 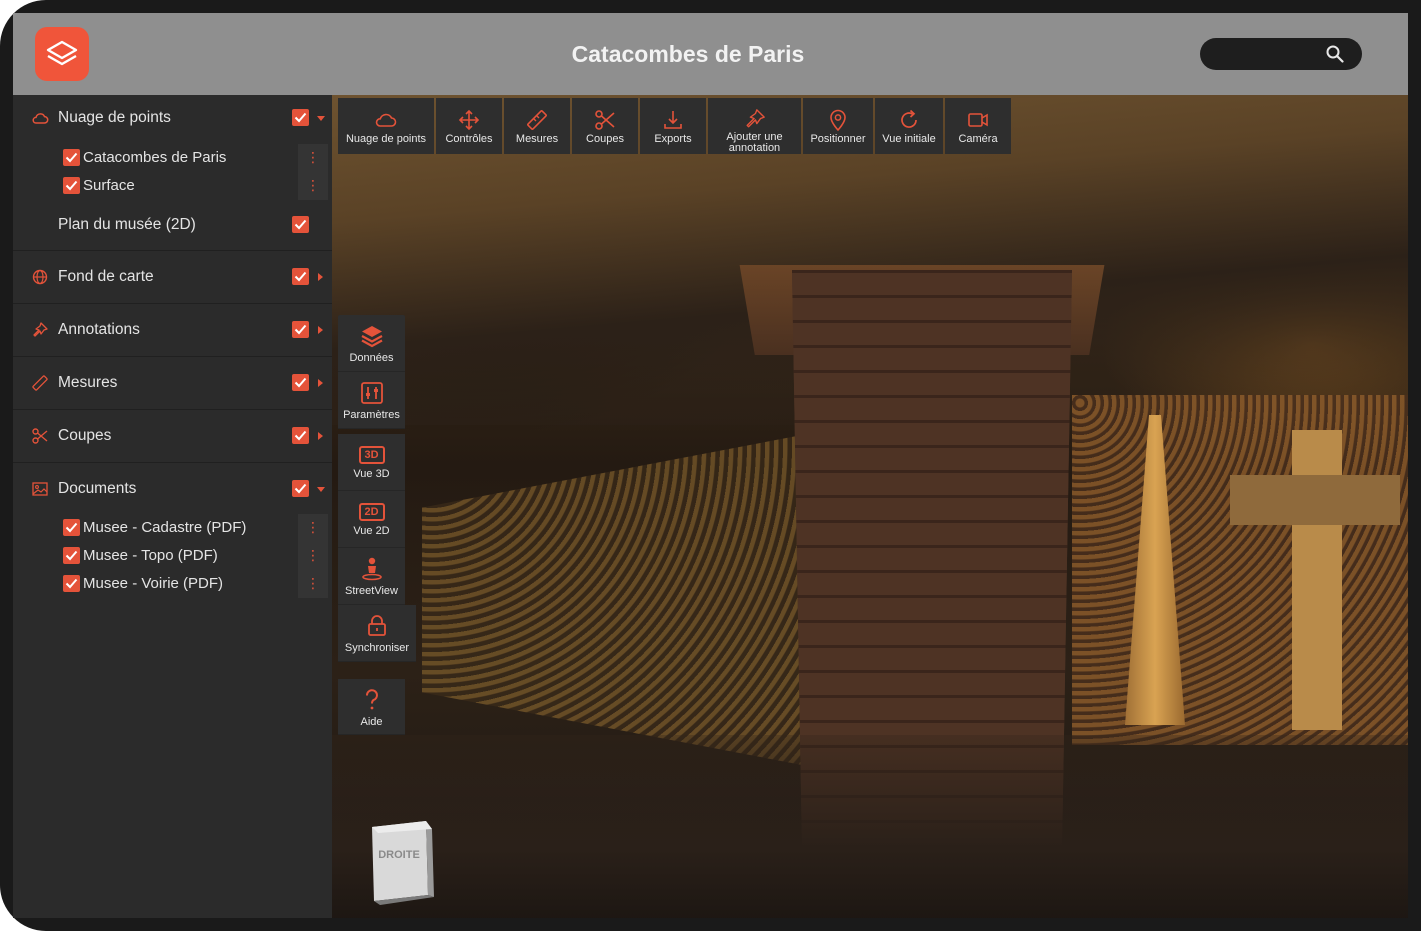 I want to click on section-mesures: Mesures, so click(x=172, y=383).